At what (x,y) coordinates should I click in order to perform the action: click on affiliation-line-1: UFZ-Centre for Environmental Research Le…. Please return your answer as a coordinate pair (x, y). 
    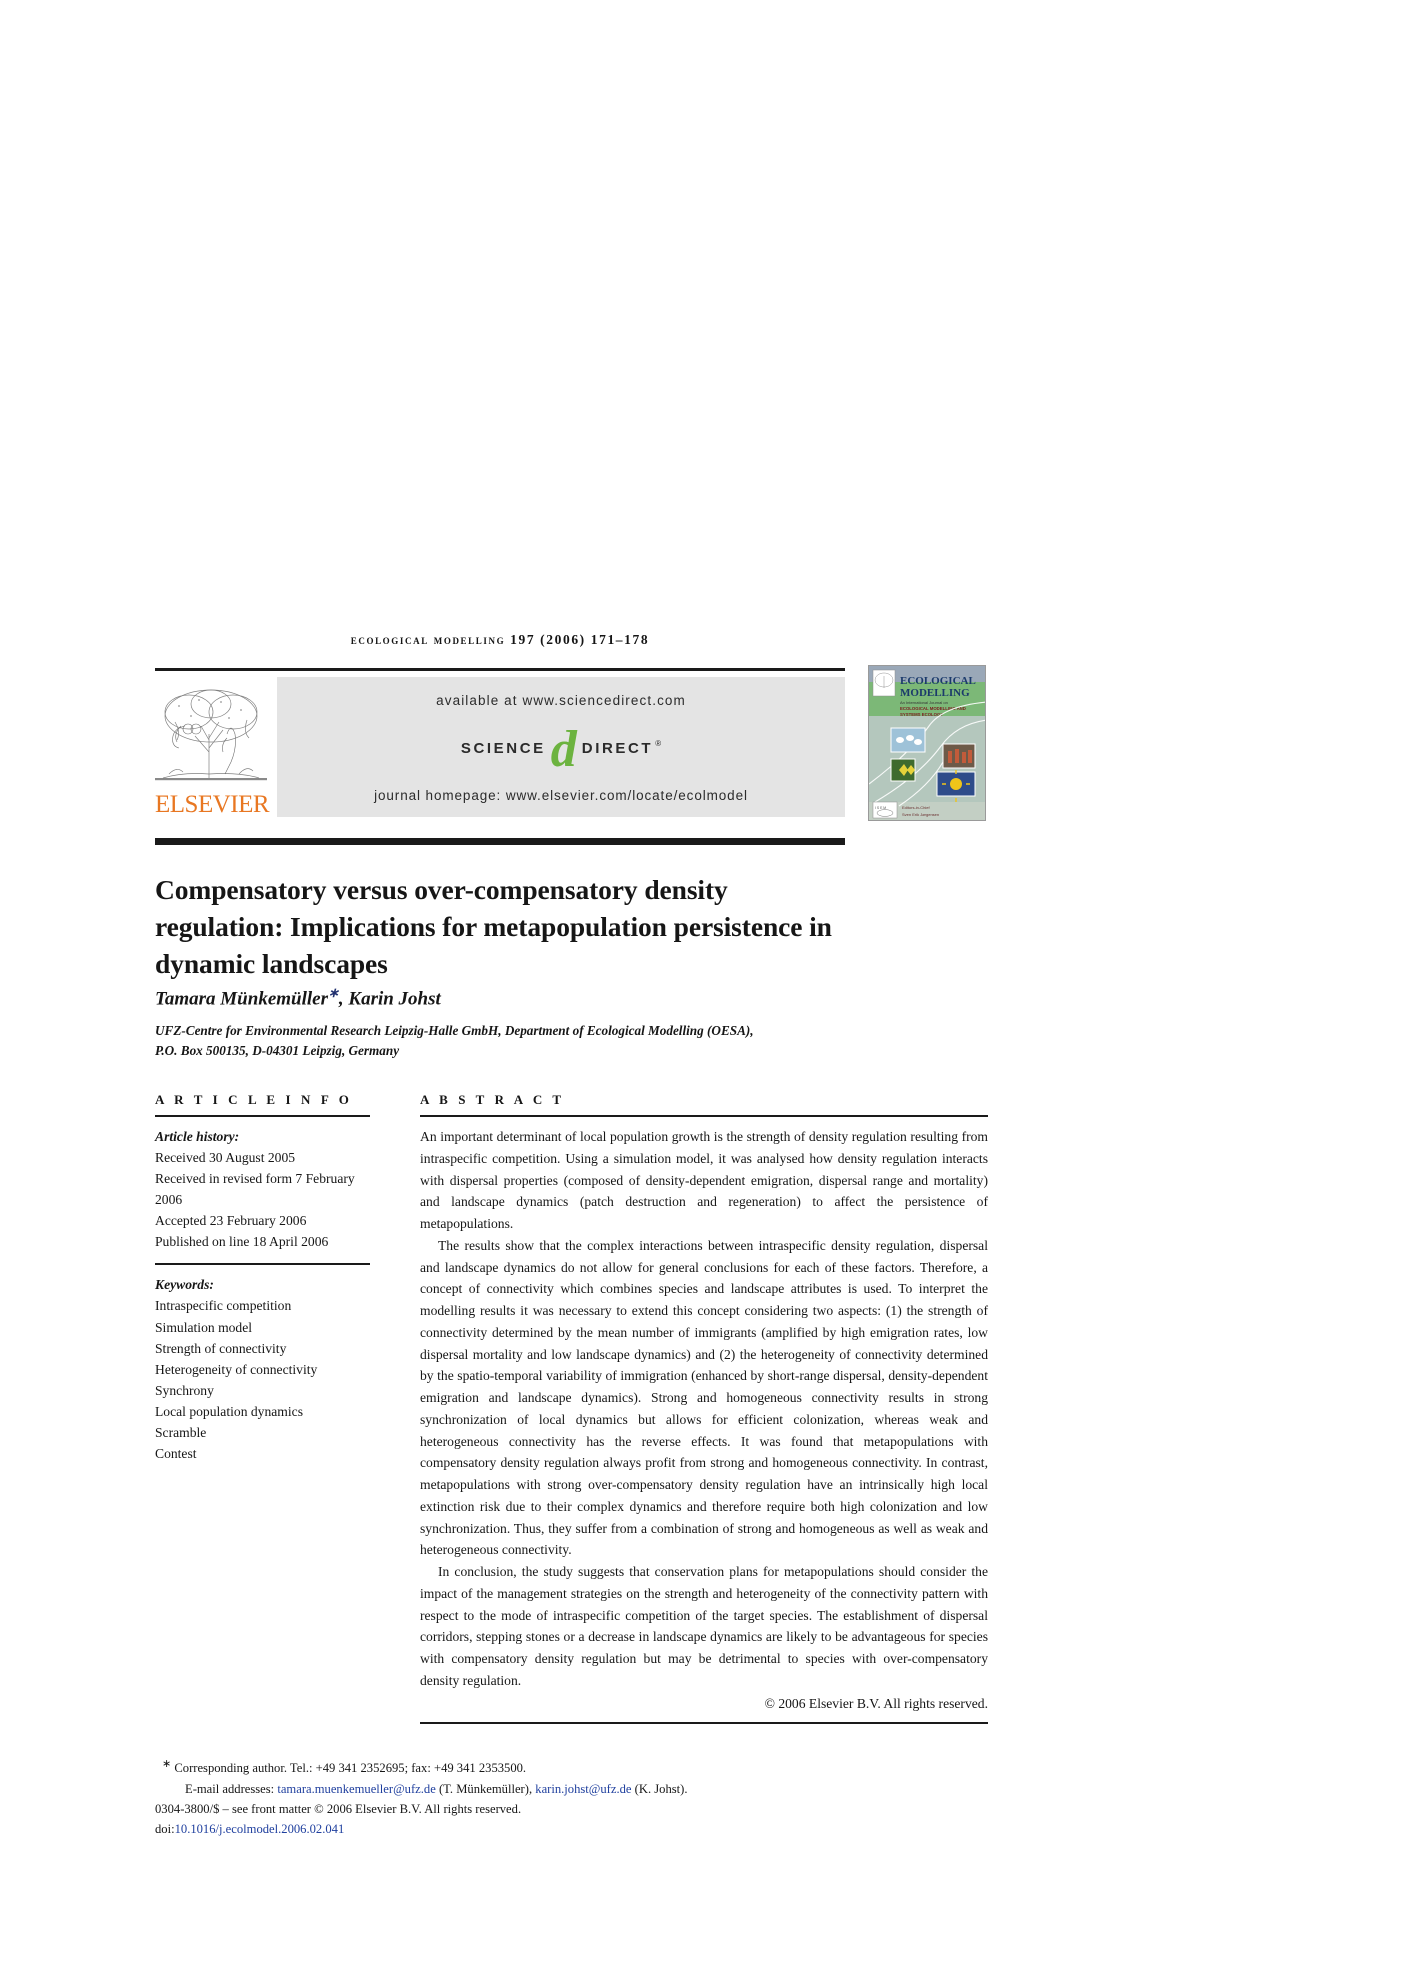
    Looking at the image, I should click on (454, 1030).